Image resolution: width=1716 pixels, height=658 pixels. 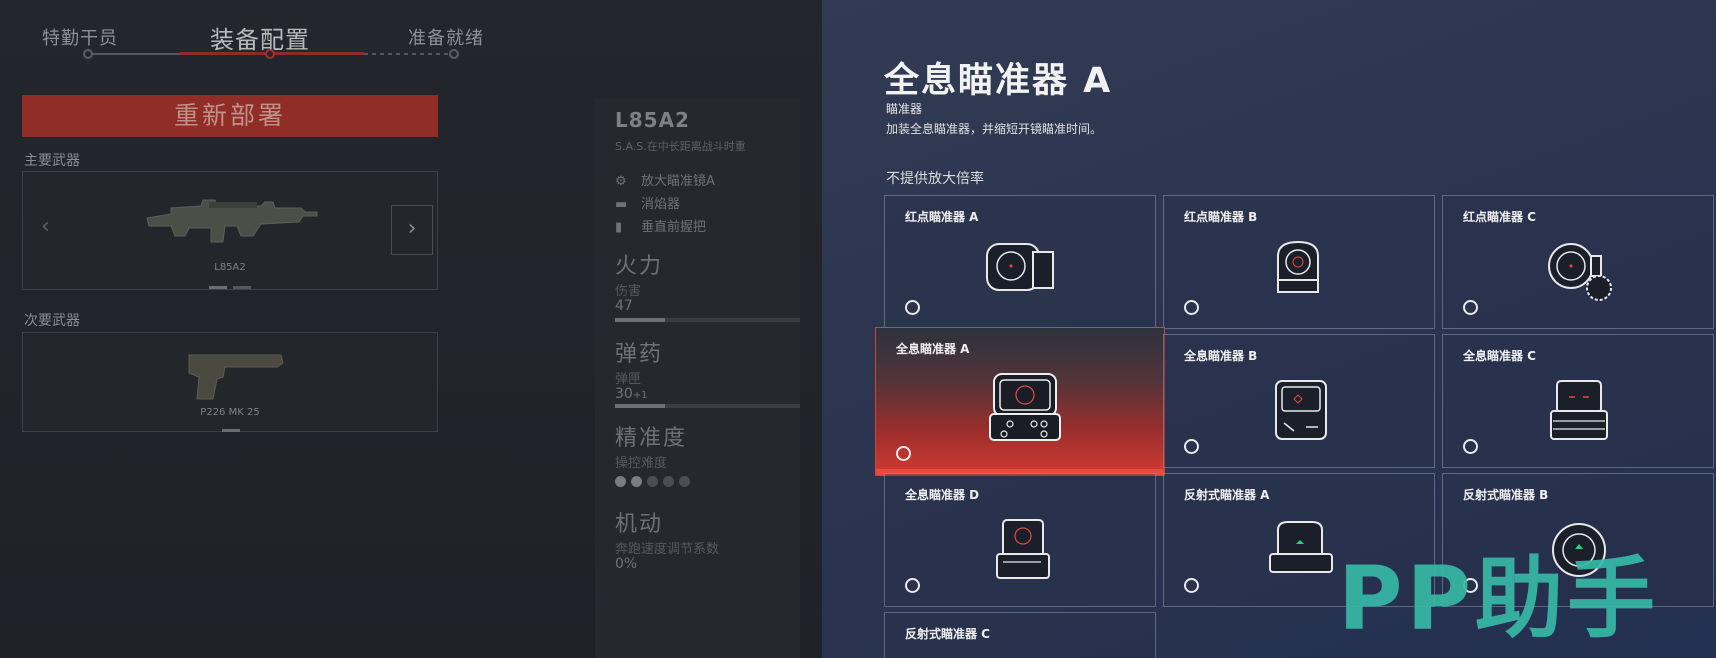 What do you see at coordinates (661, 204) in the screenshot?
I see `attachment-label: 消焰器` at bounding box center [661, 204].